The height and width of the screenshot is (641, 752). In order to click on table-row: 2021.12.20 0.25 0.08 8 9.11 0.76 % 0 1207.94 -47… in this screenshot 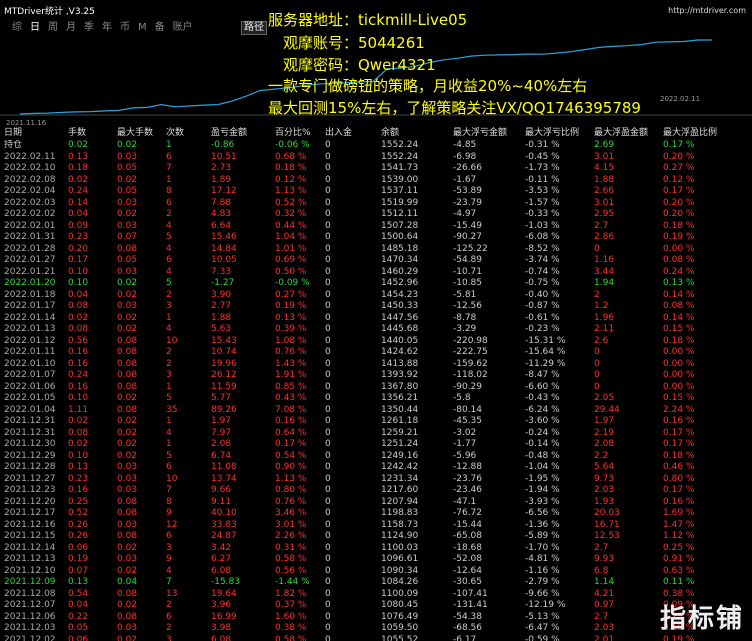, I will do `click(364, 503)`.